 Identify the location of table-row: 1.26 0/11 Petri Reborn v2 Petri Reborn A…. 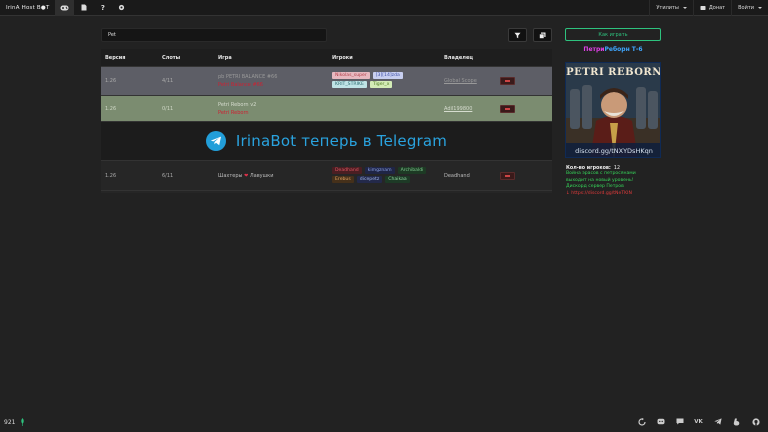
(326, 109).